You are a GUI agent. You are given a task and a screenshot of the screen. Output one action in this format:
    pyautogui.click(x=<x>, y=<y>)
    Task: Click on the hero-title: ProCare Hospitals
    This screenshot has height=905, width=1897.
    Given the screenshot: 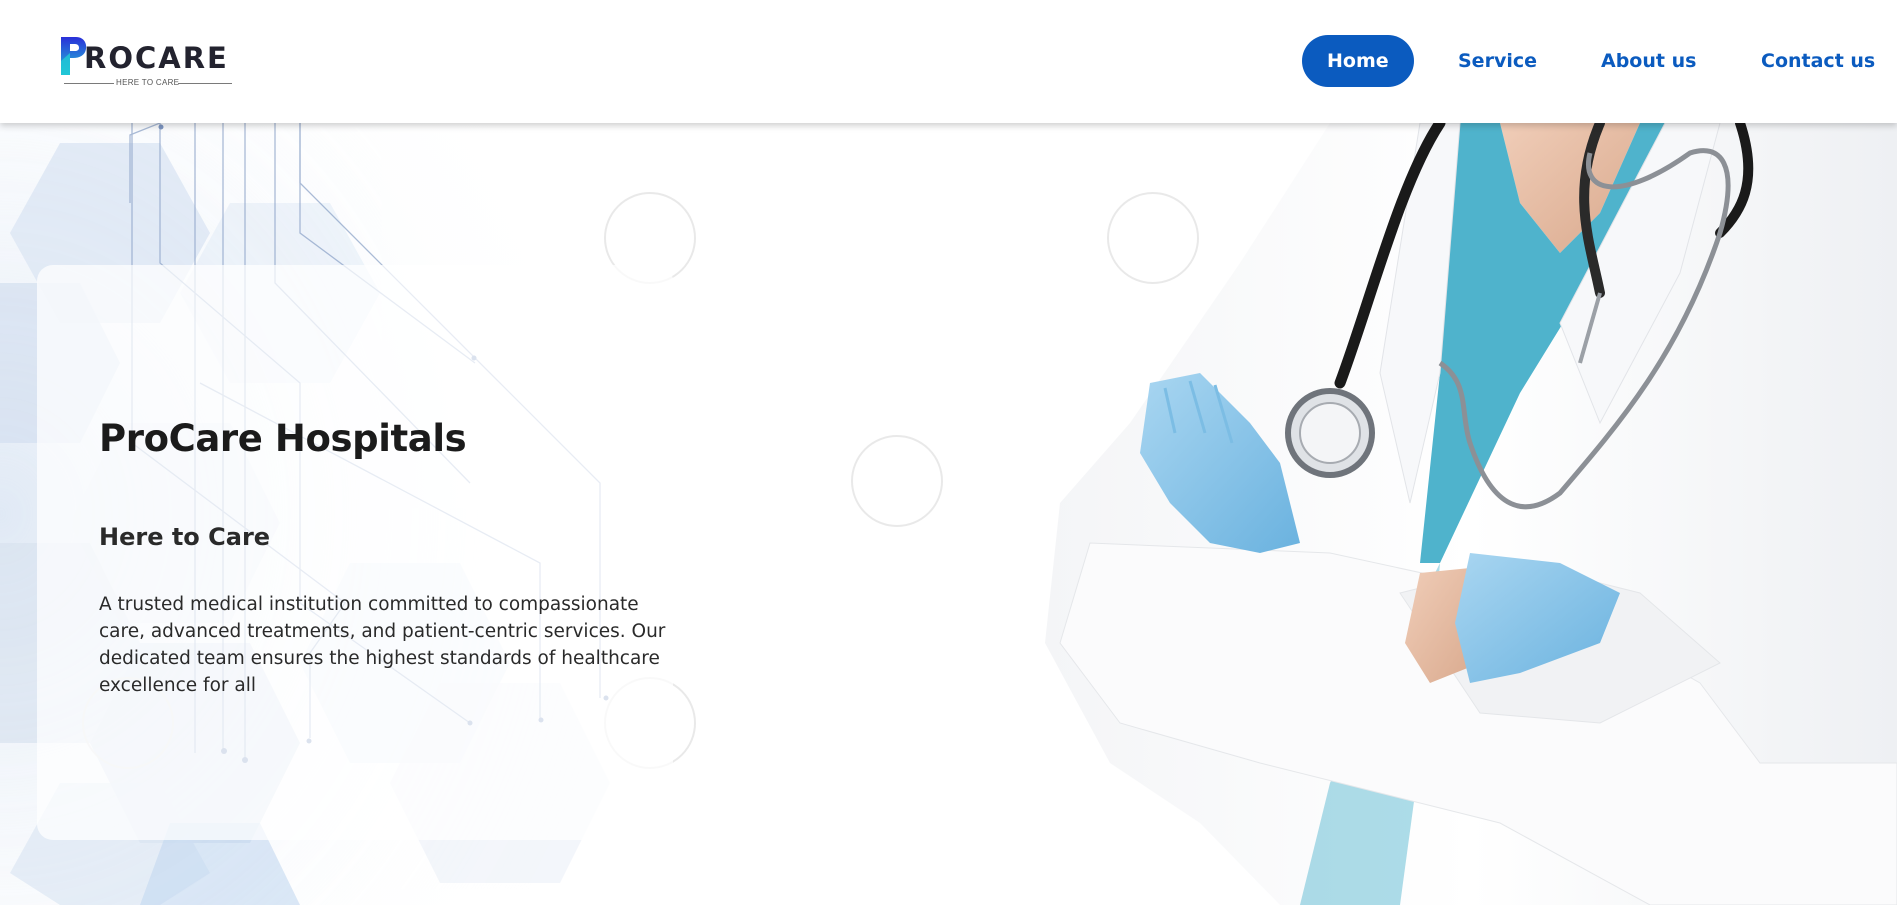 What is the action you would take?
    pyautogui.click(x=283, y=438)
    